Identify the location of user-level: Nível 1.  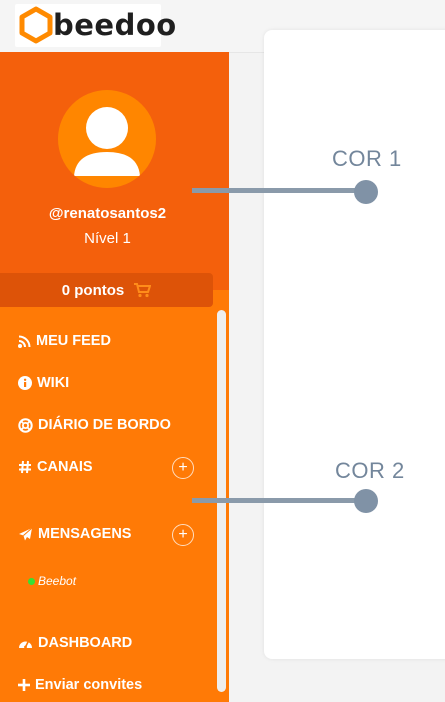
(107, 238).